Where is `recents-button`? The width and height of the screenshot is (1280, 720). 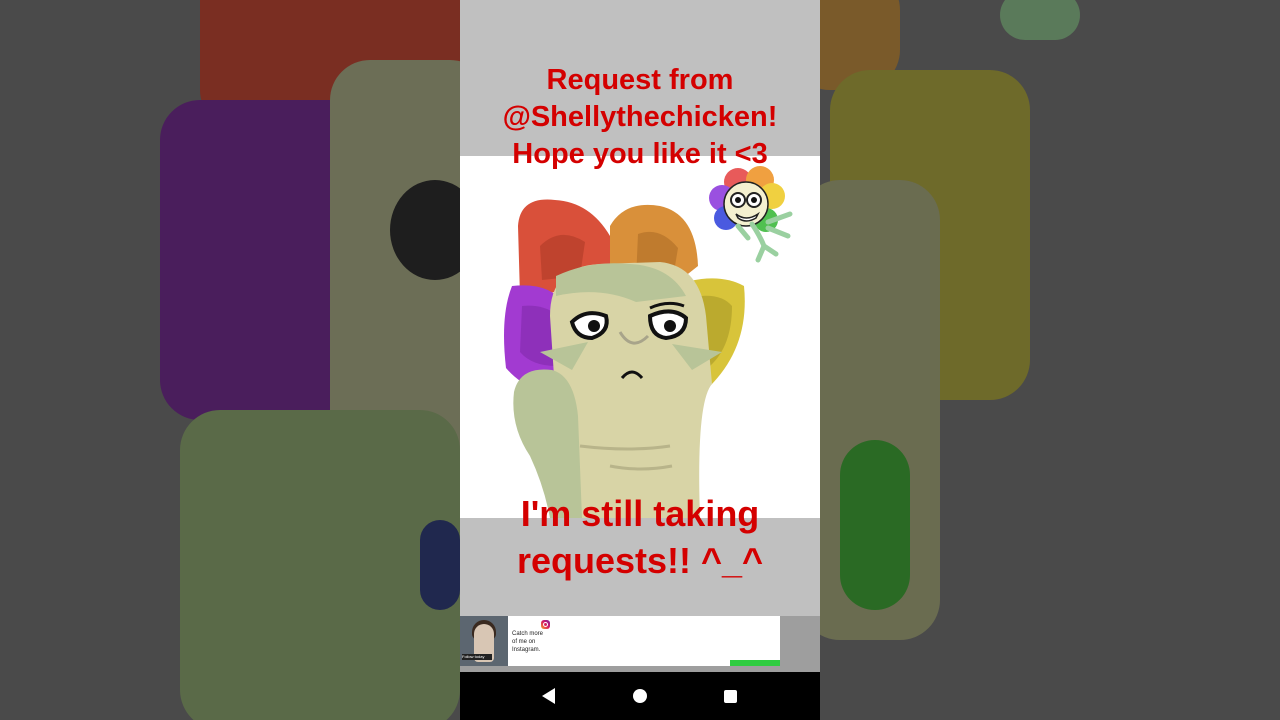
recents-button is located at coordinates (730, 696).